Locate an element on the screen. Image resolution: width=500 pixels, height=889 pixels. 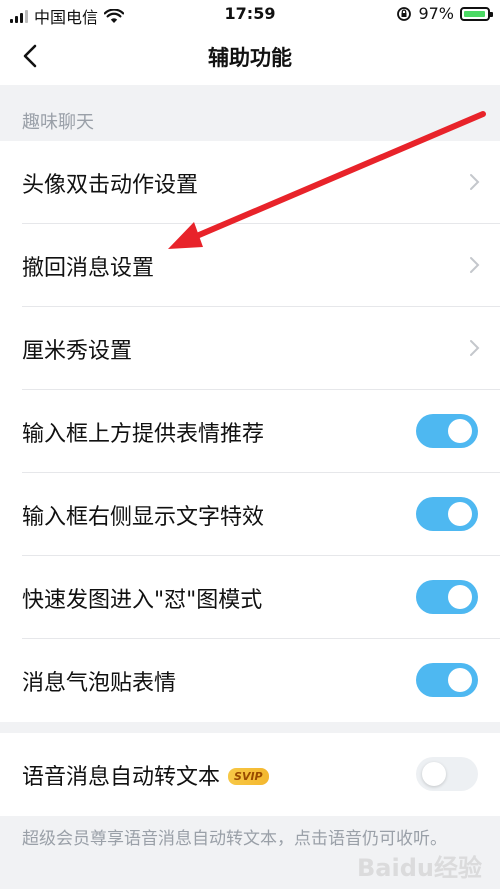
svip-badge: SVIP is located at coordinates (248, 776).